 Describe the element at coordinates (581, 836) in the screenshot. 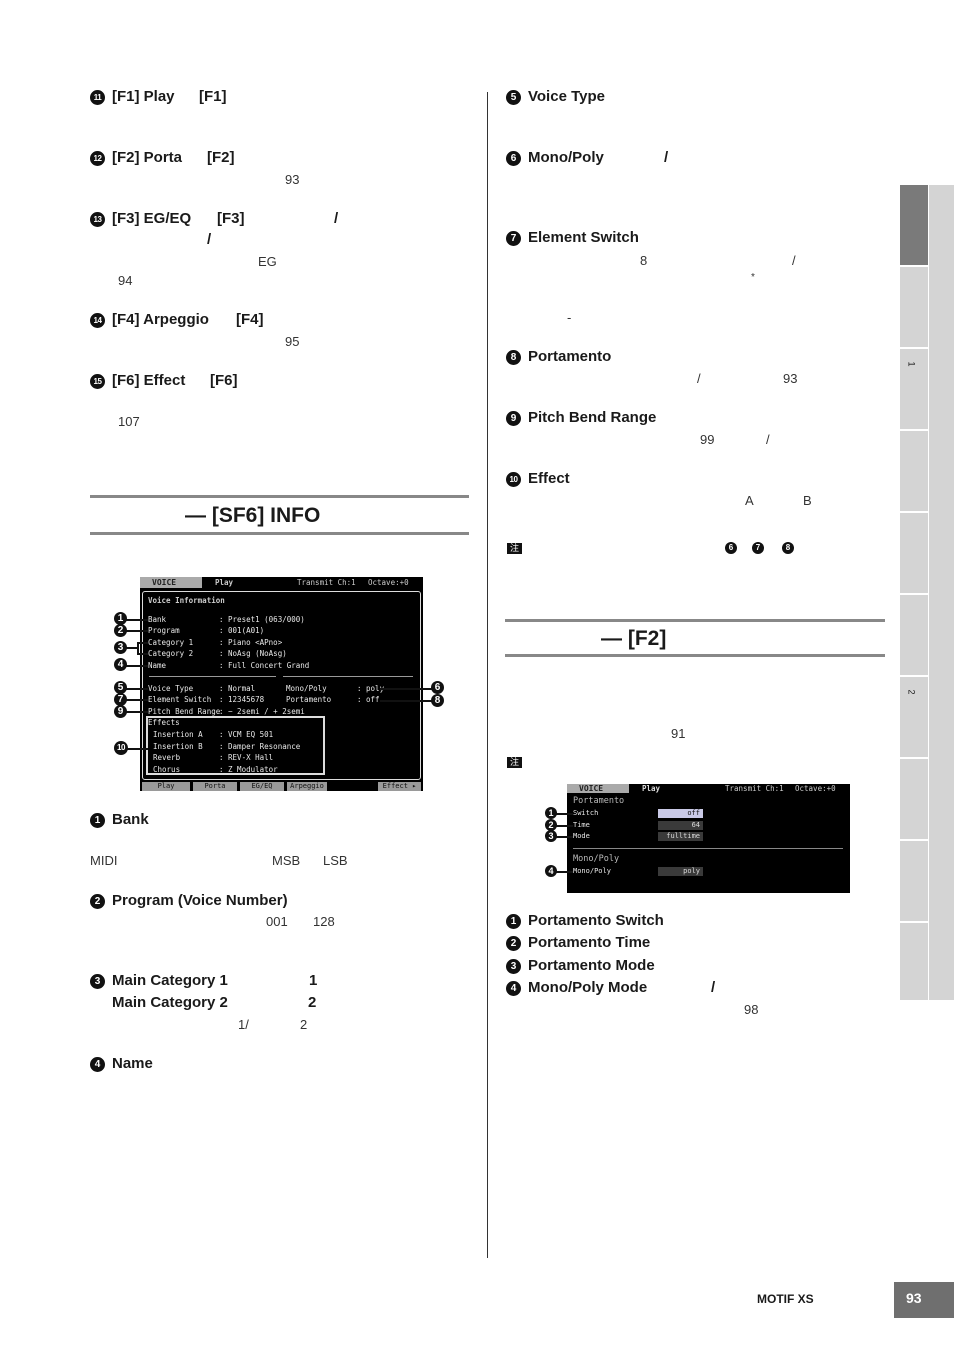

I see `lcd-label: Mode` at that location.